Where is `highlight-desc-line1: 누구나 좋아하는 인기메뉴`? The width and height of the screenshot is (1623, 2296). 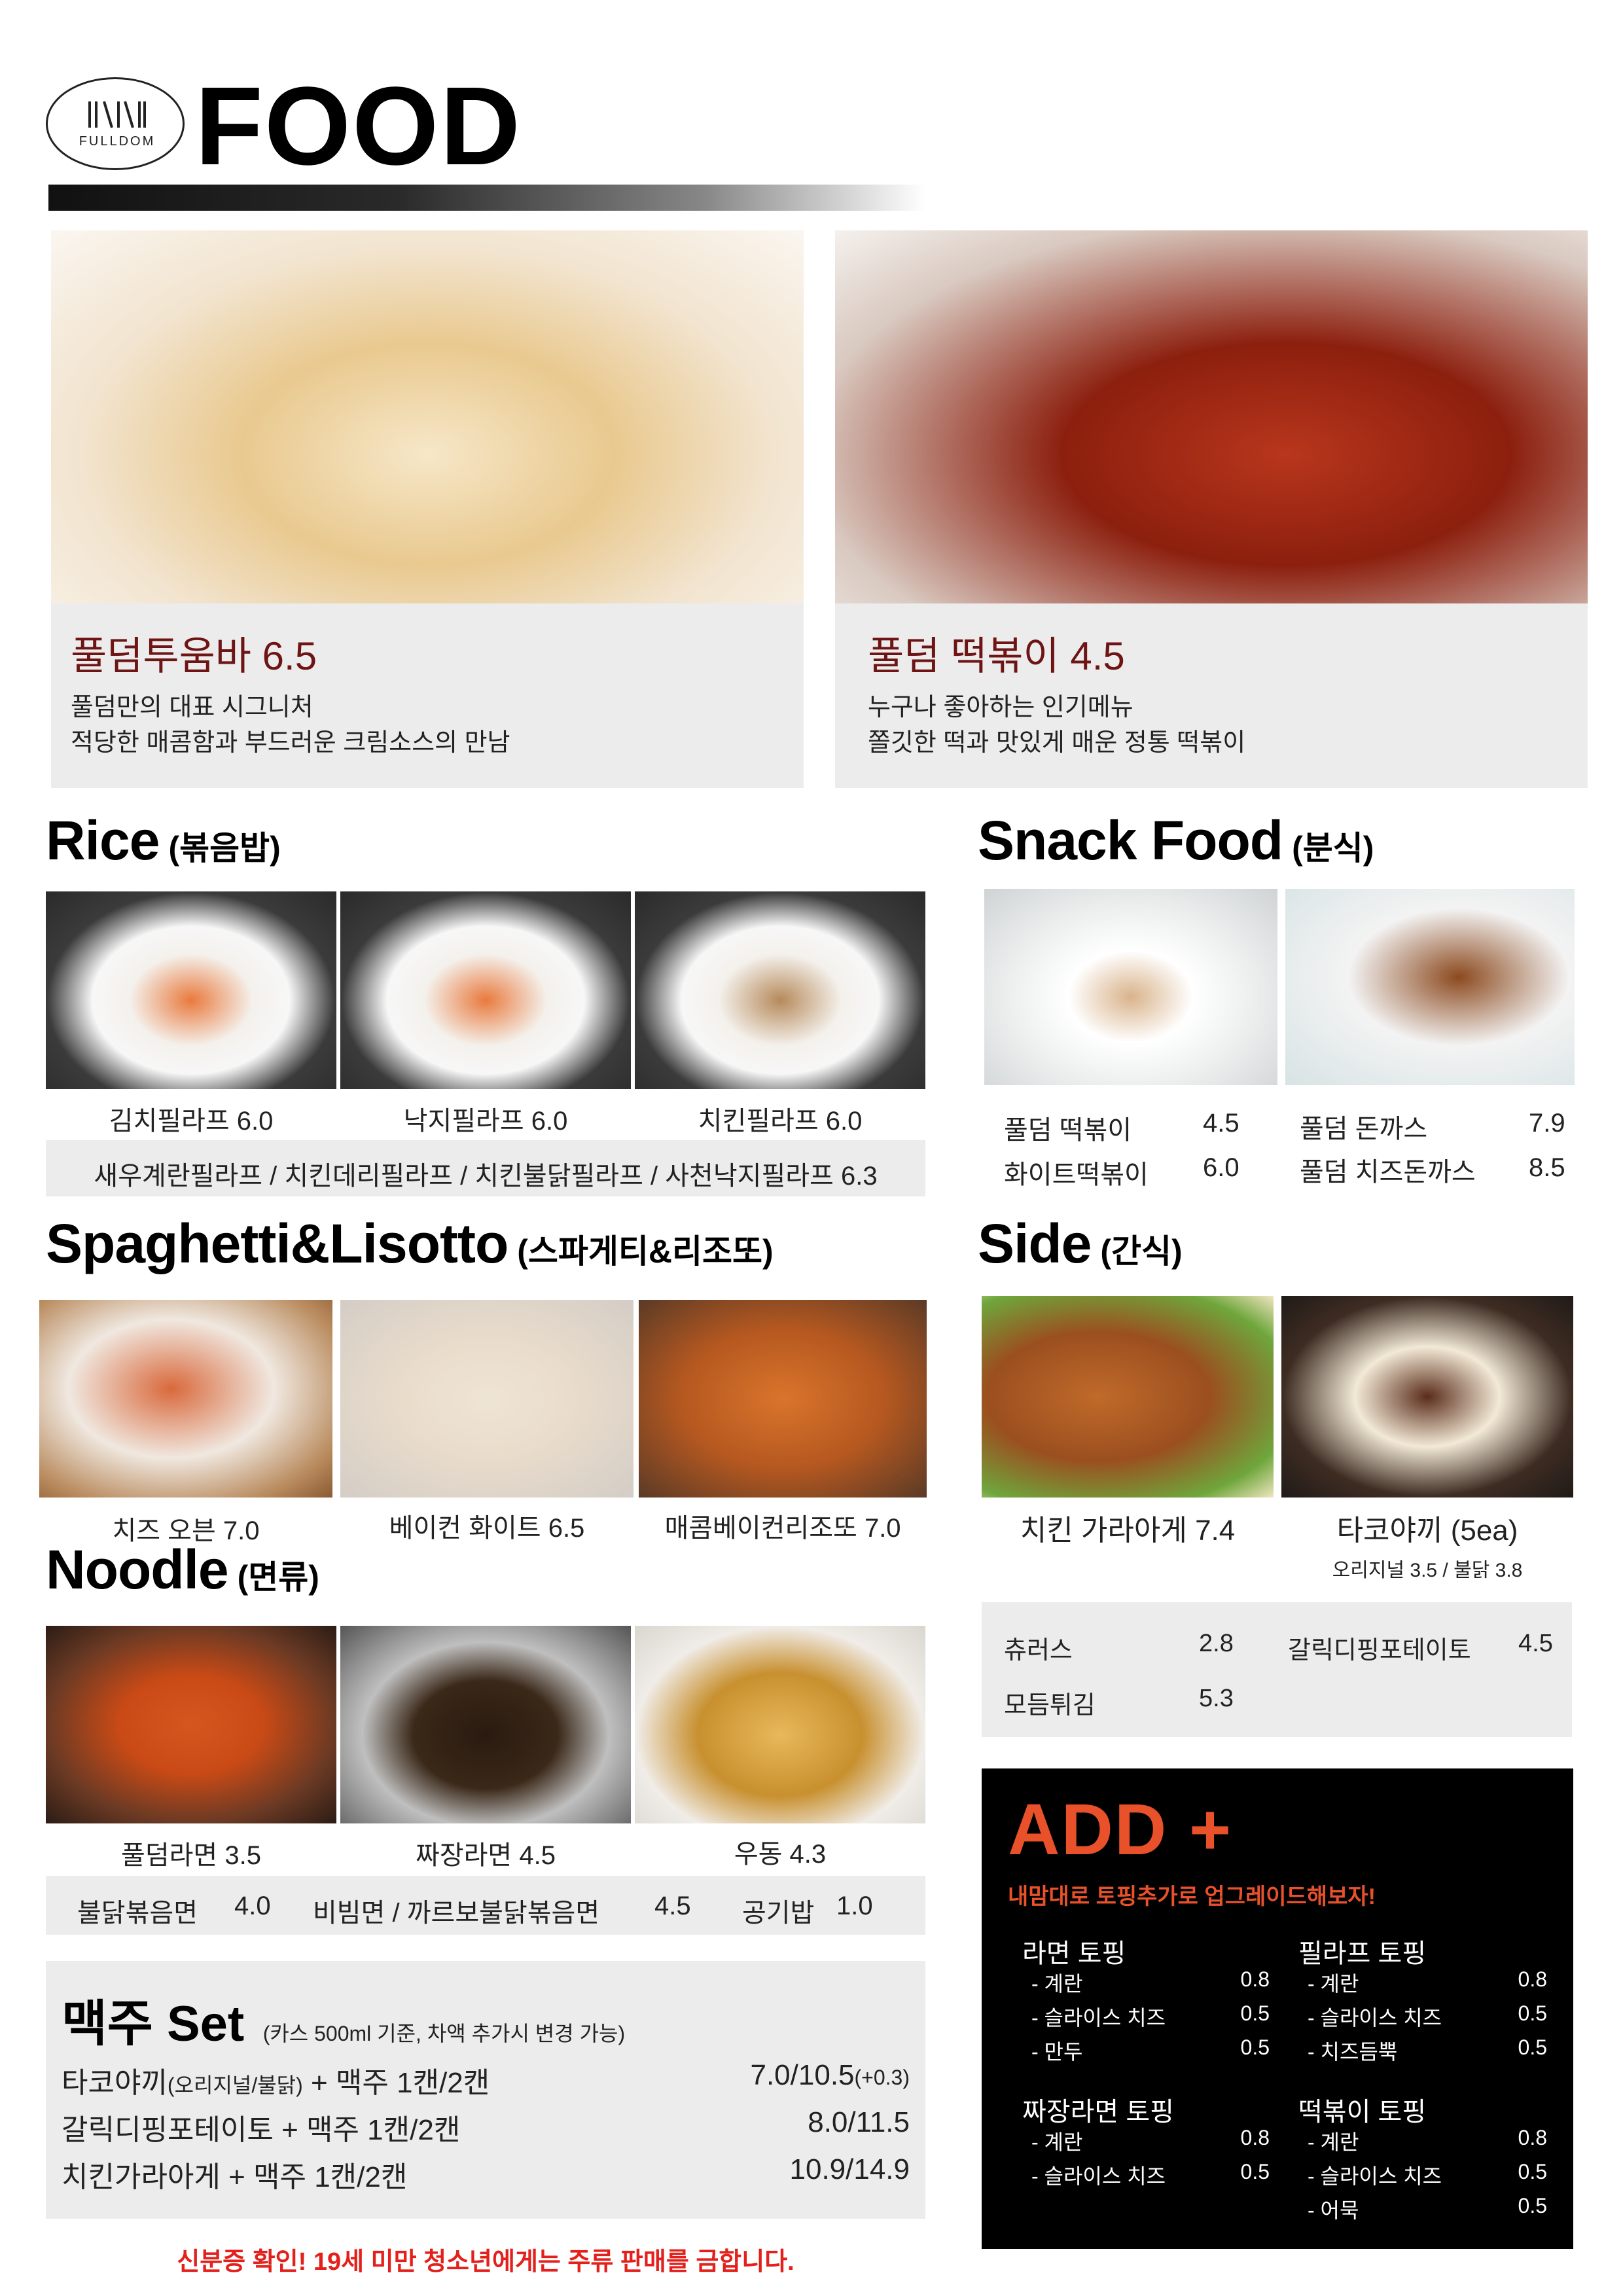 highlight-desc-line1: 누구나 좋아하는 인기메뉴 is located at coordinates (1001, 708).